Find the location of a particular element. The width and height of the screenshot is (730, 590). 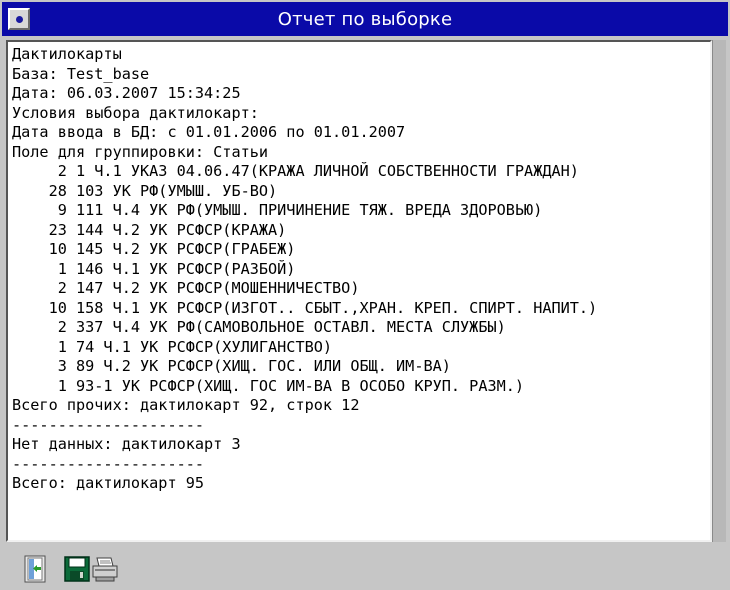

save-button is located at coordinates (77, 569).